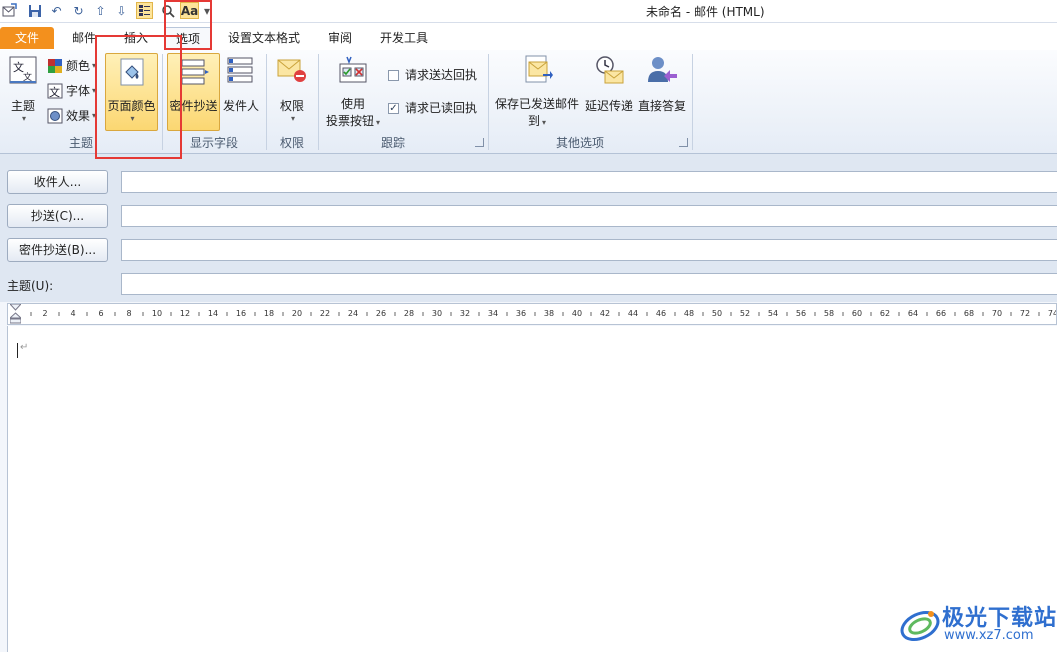 The height and width of the screenshot is (652, 1057). I want to click on fonts-button: 文 字体 ▾, so click(71, 91).